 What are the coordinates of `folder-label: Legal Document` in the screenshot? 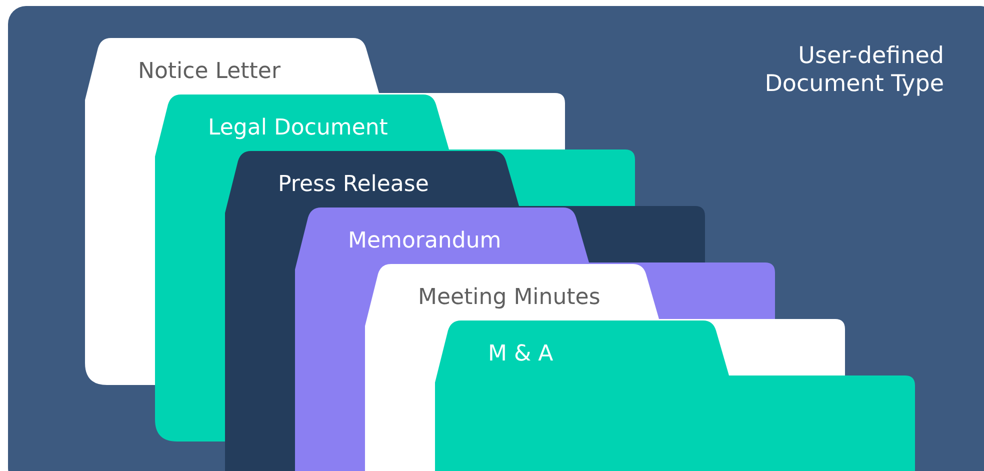 It's located at (298, 128).